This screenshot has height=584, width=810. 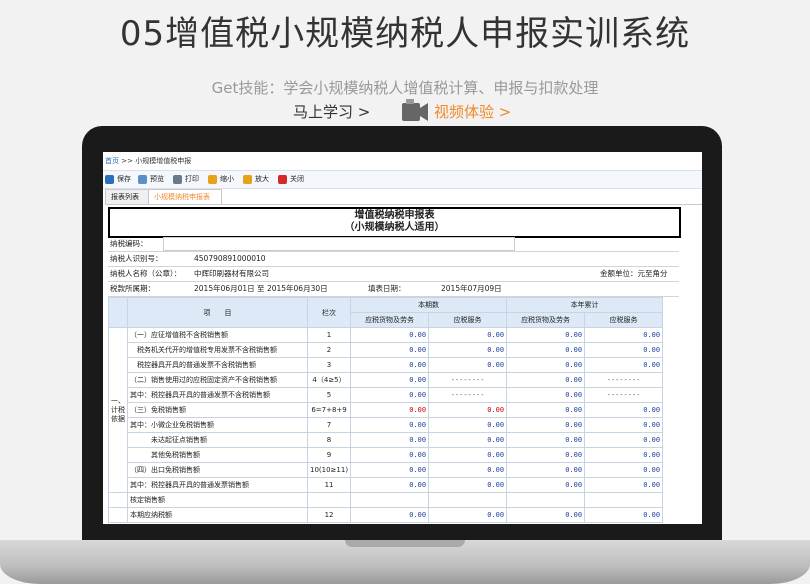 I want to click on table-row: 核定销售额, so click(x=386, y=500).